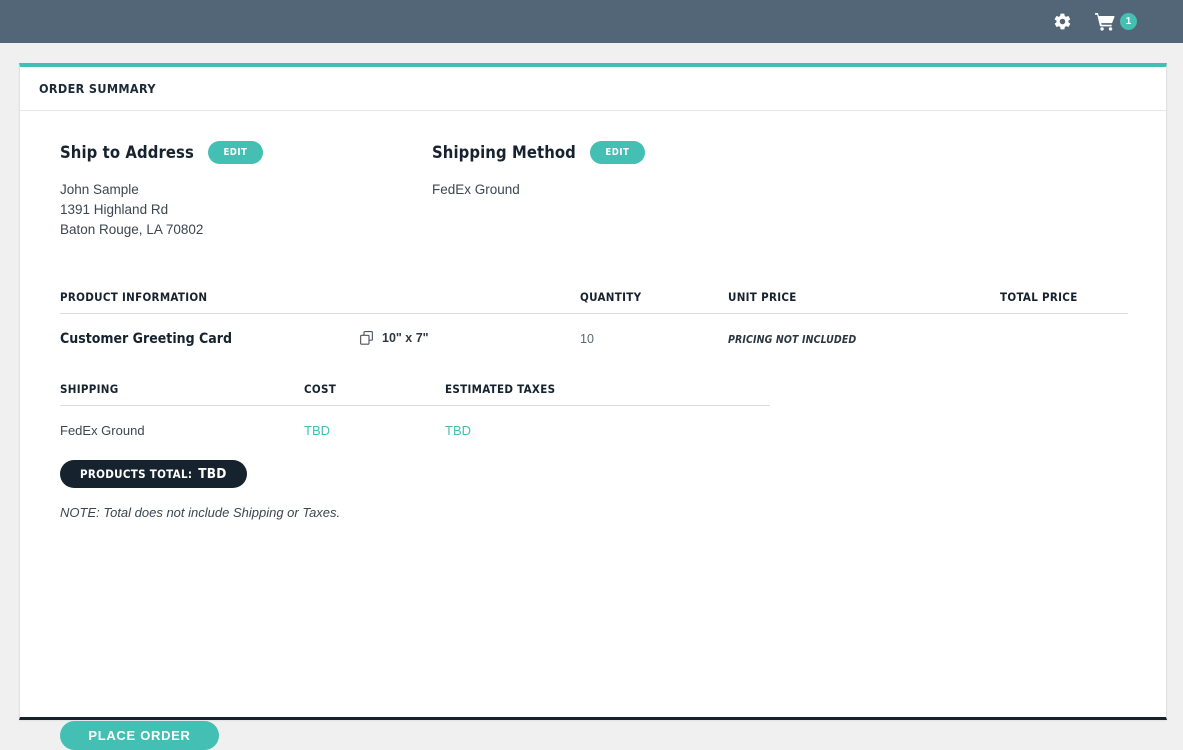  What do you see at coordinates (99, 189) in the screenshot?
I see `ship-to-name: John Sample` at bounding box center [99, 189].